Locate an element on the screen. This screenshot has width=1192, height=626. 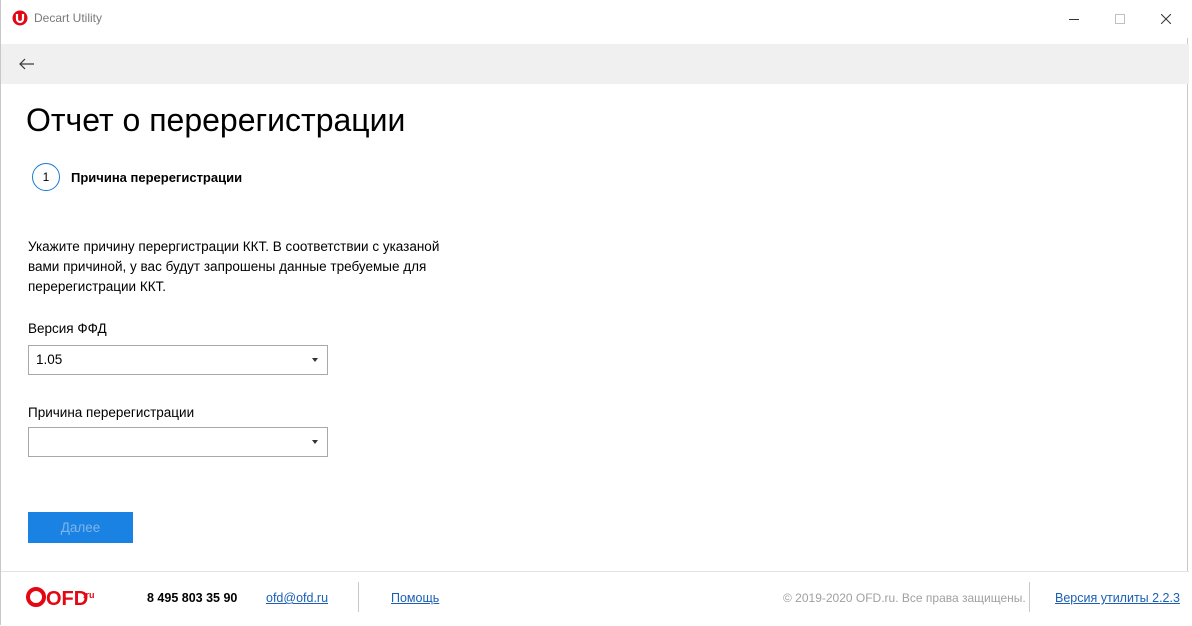
close-button is located at coordinates (1166, 19).